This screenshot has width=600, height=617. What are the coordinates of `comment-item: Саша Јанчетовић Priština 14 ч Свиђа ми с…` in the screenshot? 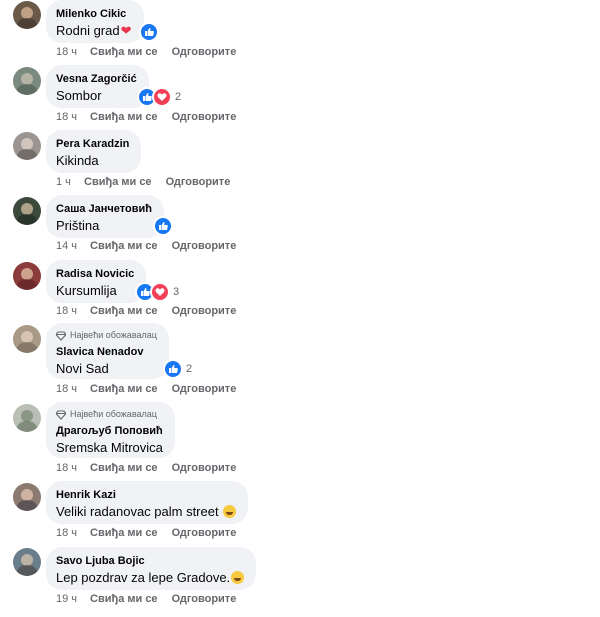 It's located at (300, 230).